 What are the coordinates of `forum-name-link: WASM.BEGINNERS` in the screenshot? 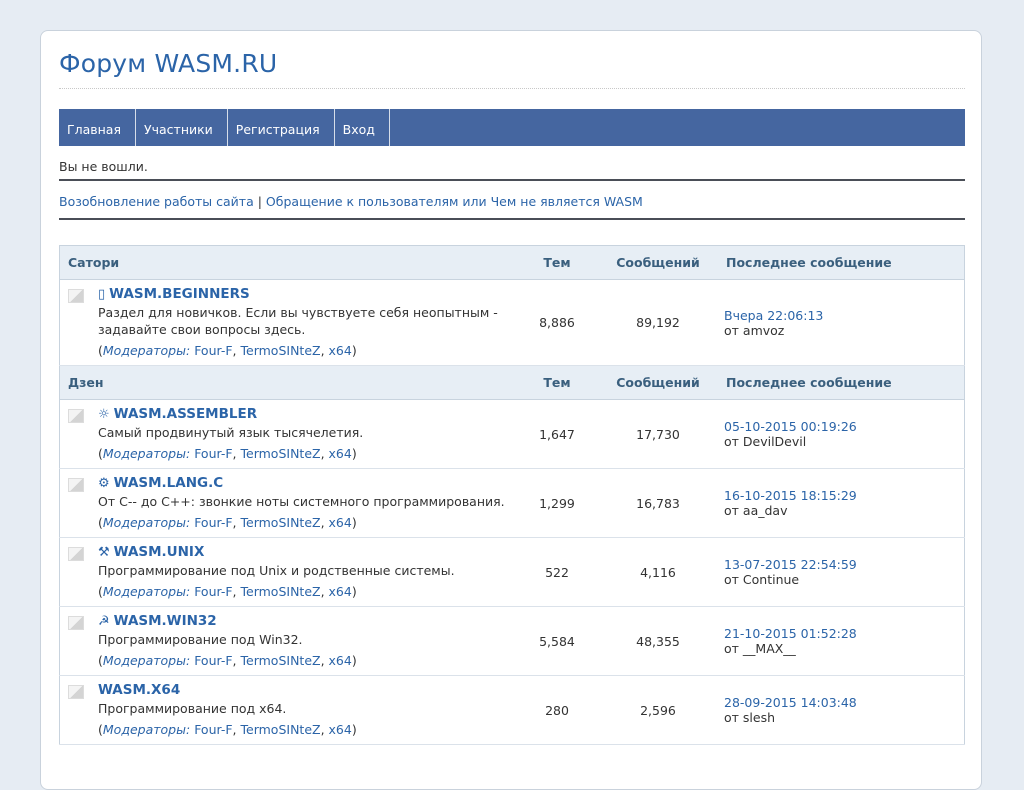 It's located at (179, 294).